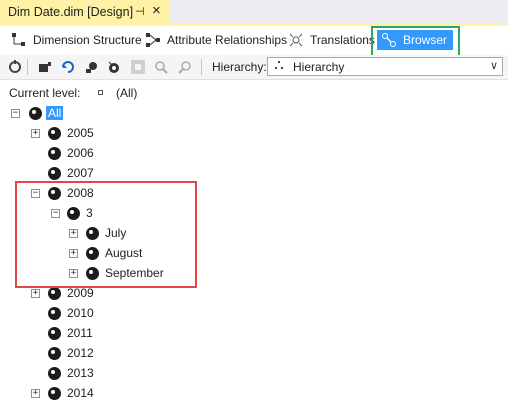 The width and height of the screenshot is (508, 412). What do you see at coordinates (296, 40) in the screenshot?
I see `translations-icon` at bounding box center [296, 40].